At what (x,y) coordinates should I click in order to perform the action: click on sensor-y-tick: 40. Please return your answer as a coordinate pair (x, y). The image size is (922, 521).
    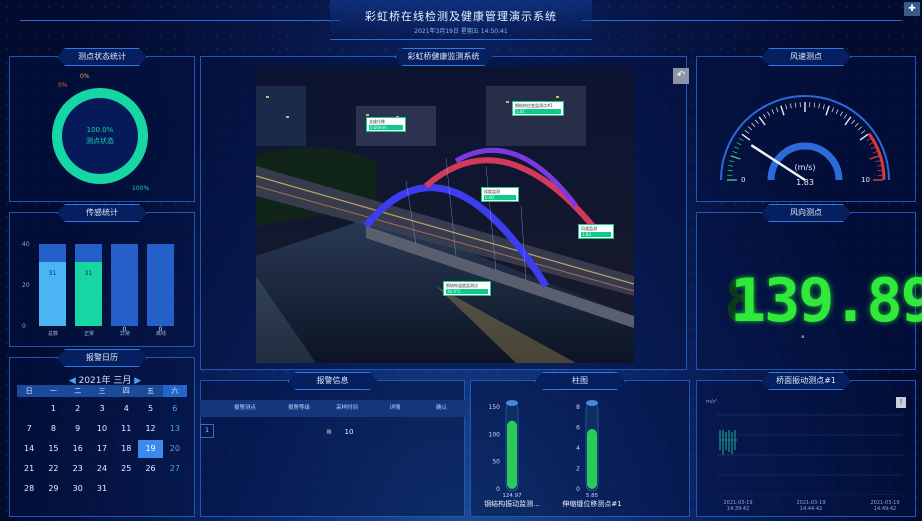
    Looking at the image, I should click on (26, 244).